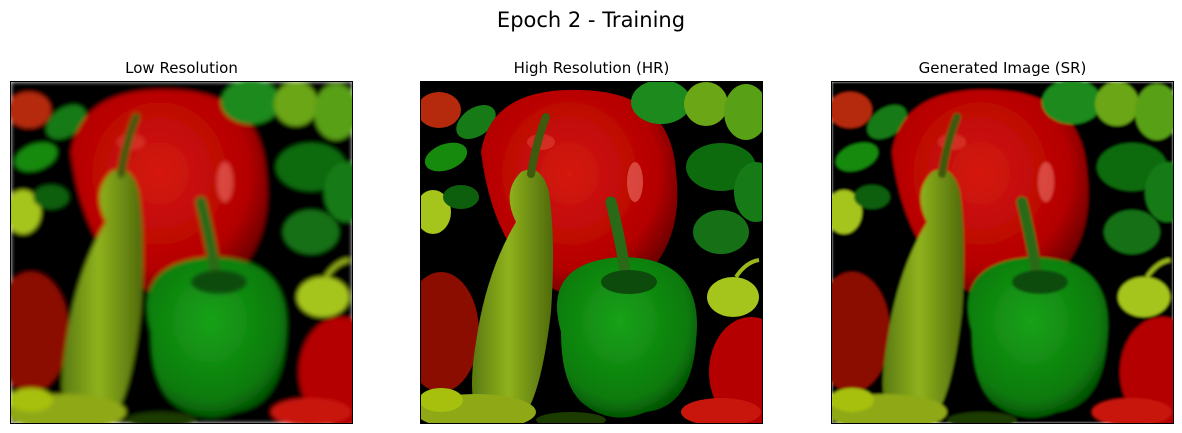 The image size is (1182, 433). I want to click on panel-title: High Resolution (HR), so click(591, 68).